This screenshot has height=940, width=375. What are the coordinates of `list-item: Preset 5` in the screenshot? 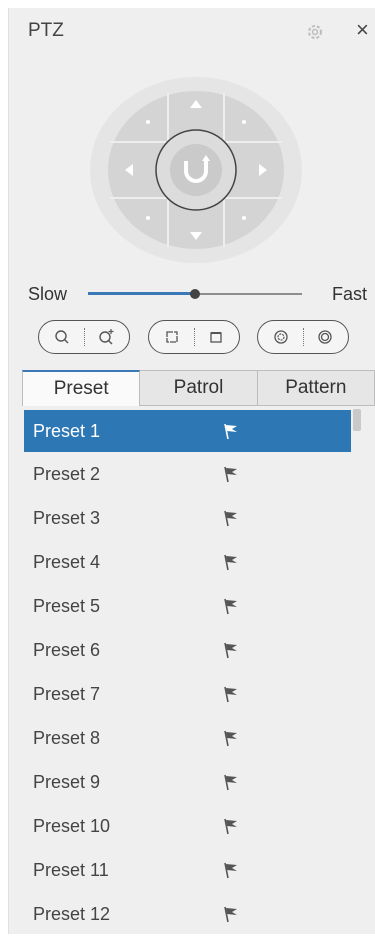 It's located at (189, 606).